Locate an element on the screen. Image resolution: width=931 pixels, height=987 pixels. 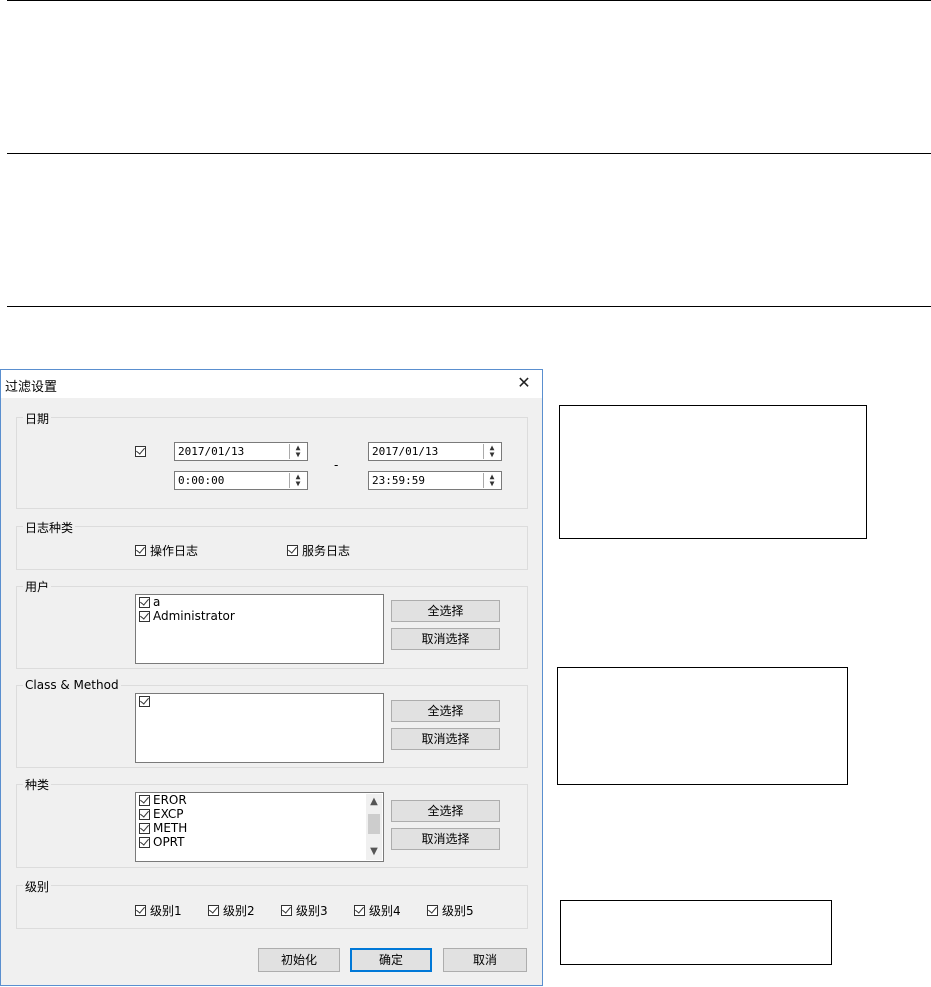
start-date-value: 2017/01/13 is located at coordinates (211, 451).